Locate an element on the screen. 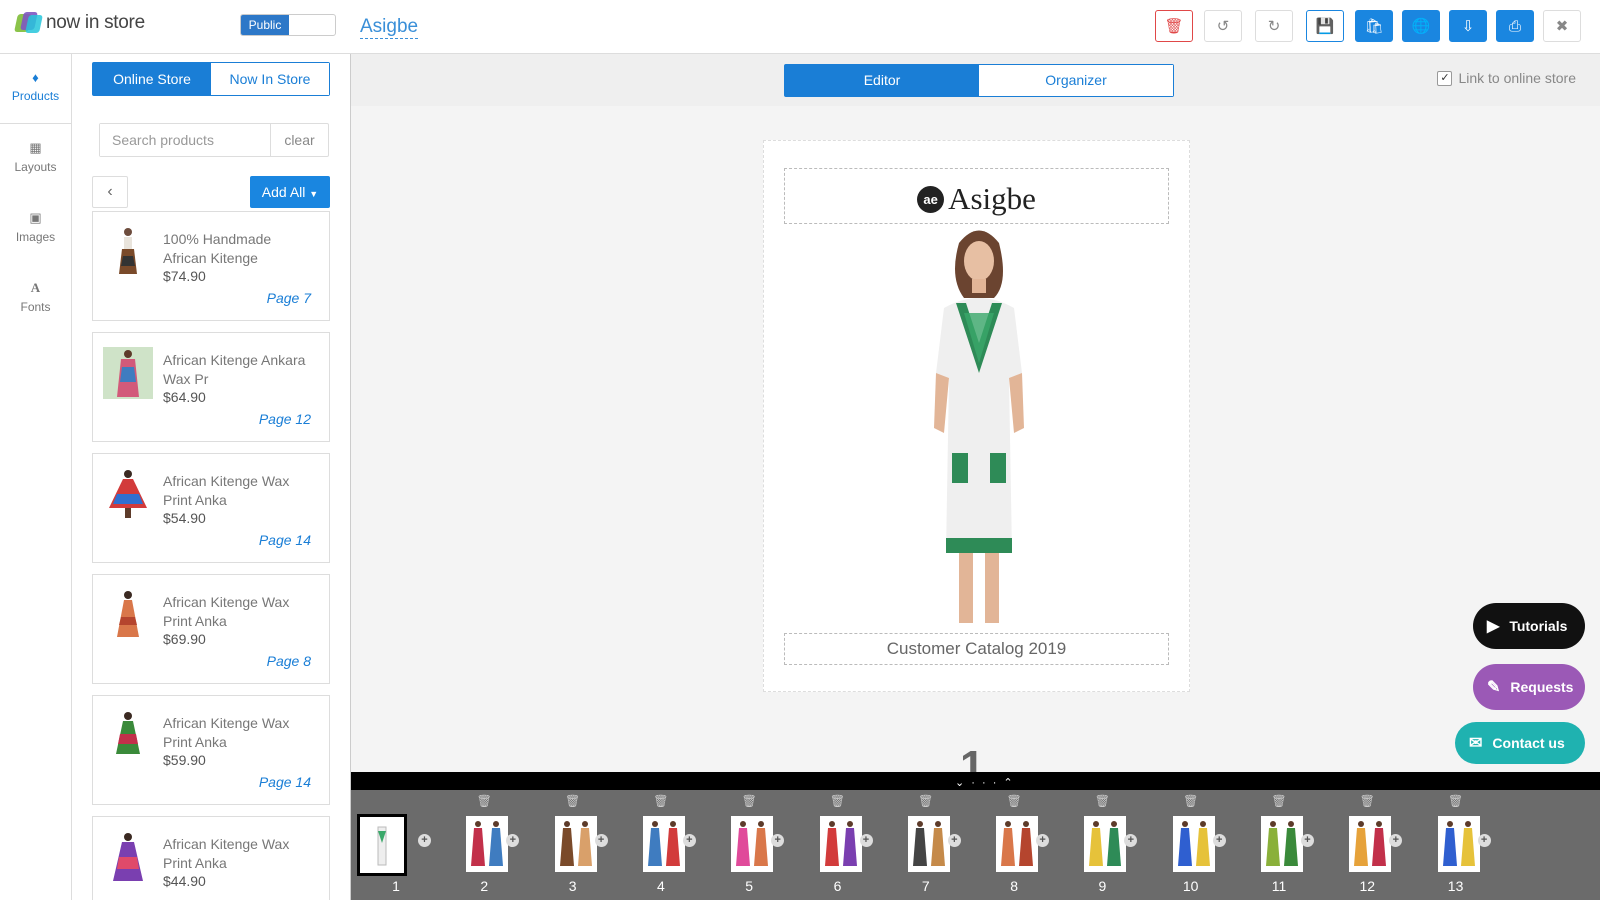 This screenshot has width=1600, height=900. rail-images: ▣ Images is located at coordinates (35, 229).